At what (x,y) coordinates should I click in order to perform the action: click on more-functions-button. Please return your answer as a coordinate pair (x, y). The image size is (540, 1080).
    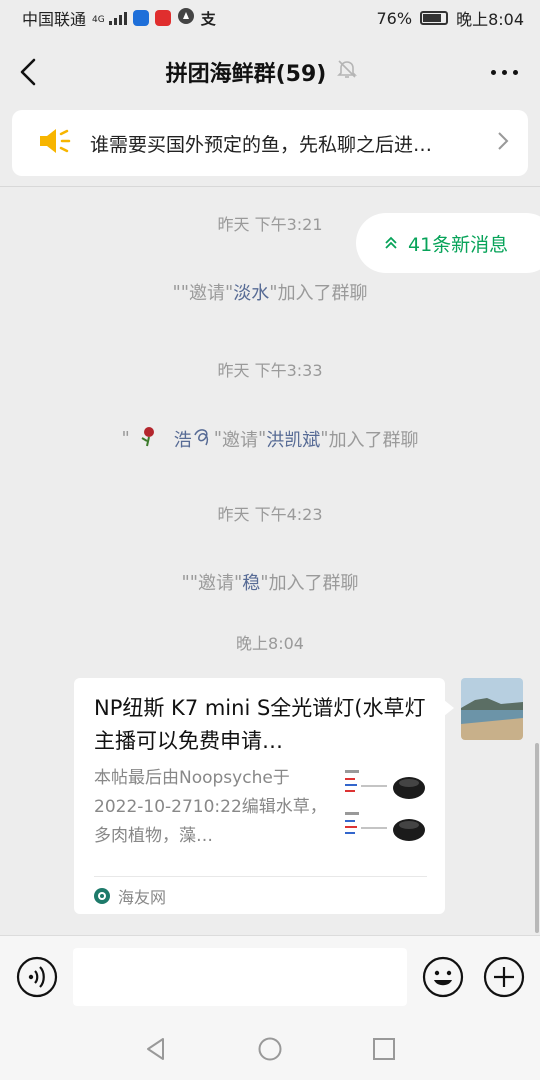
    Looking at the image, I should click on (504, 977).